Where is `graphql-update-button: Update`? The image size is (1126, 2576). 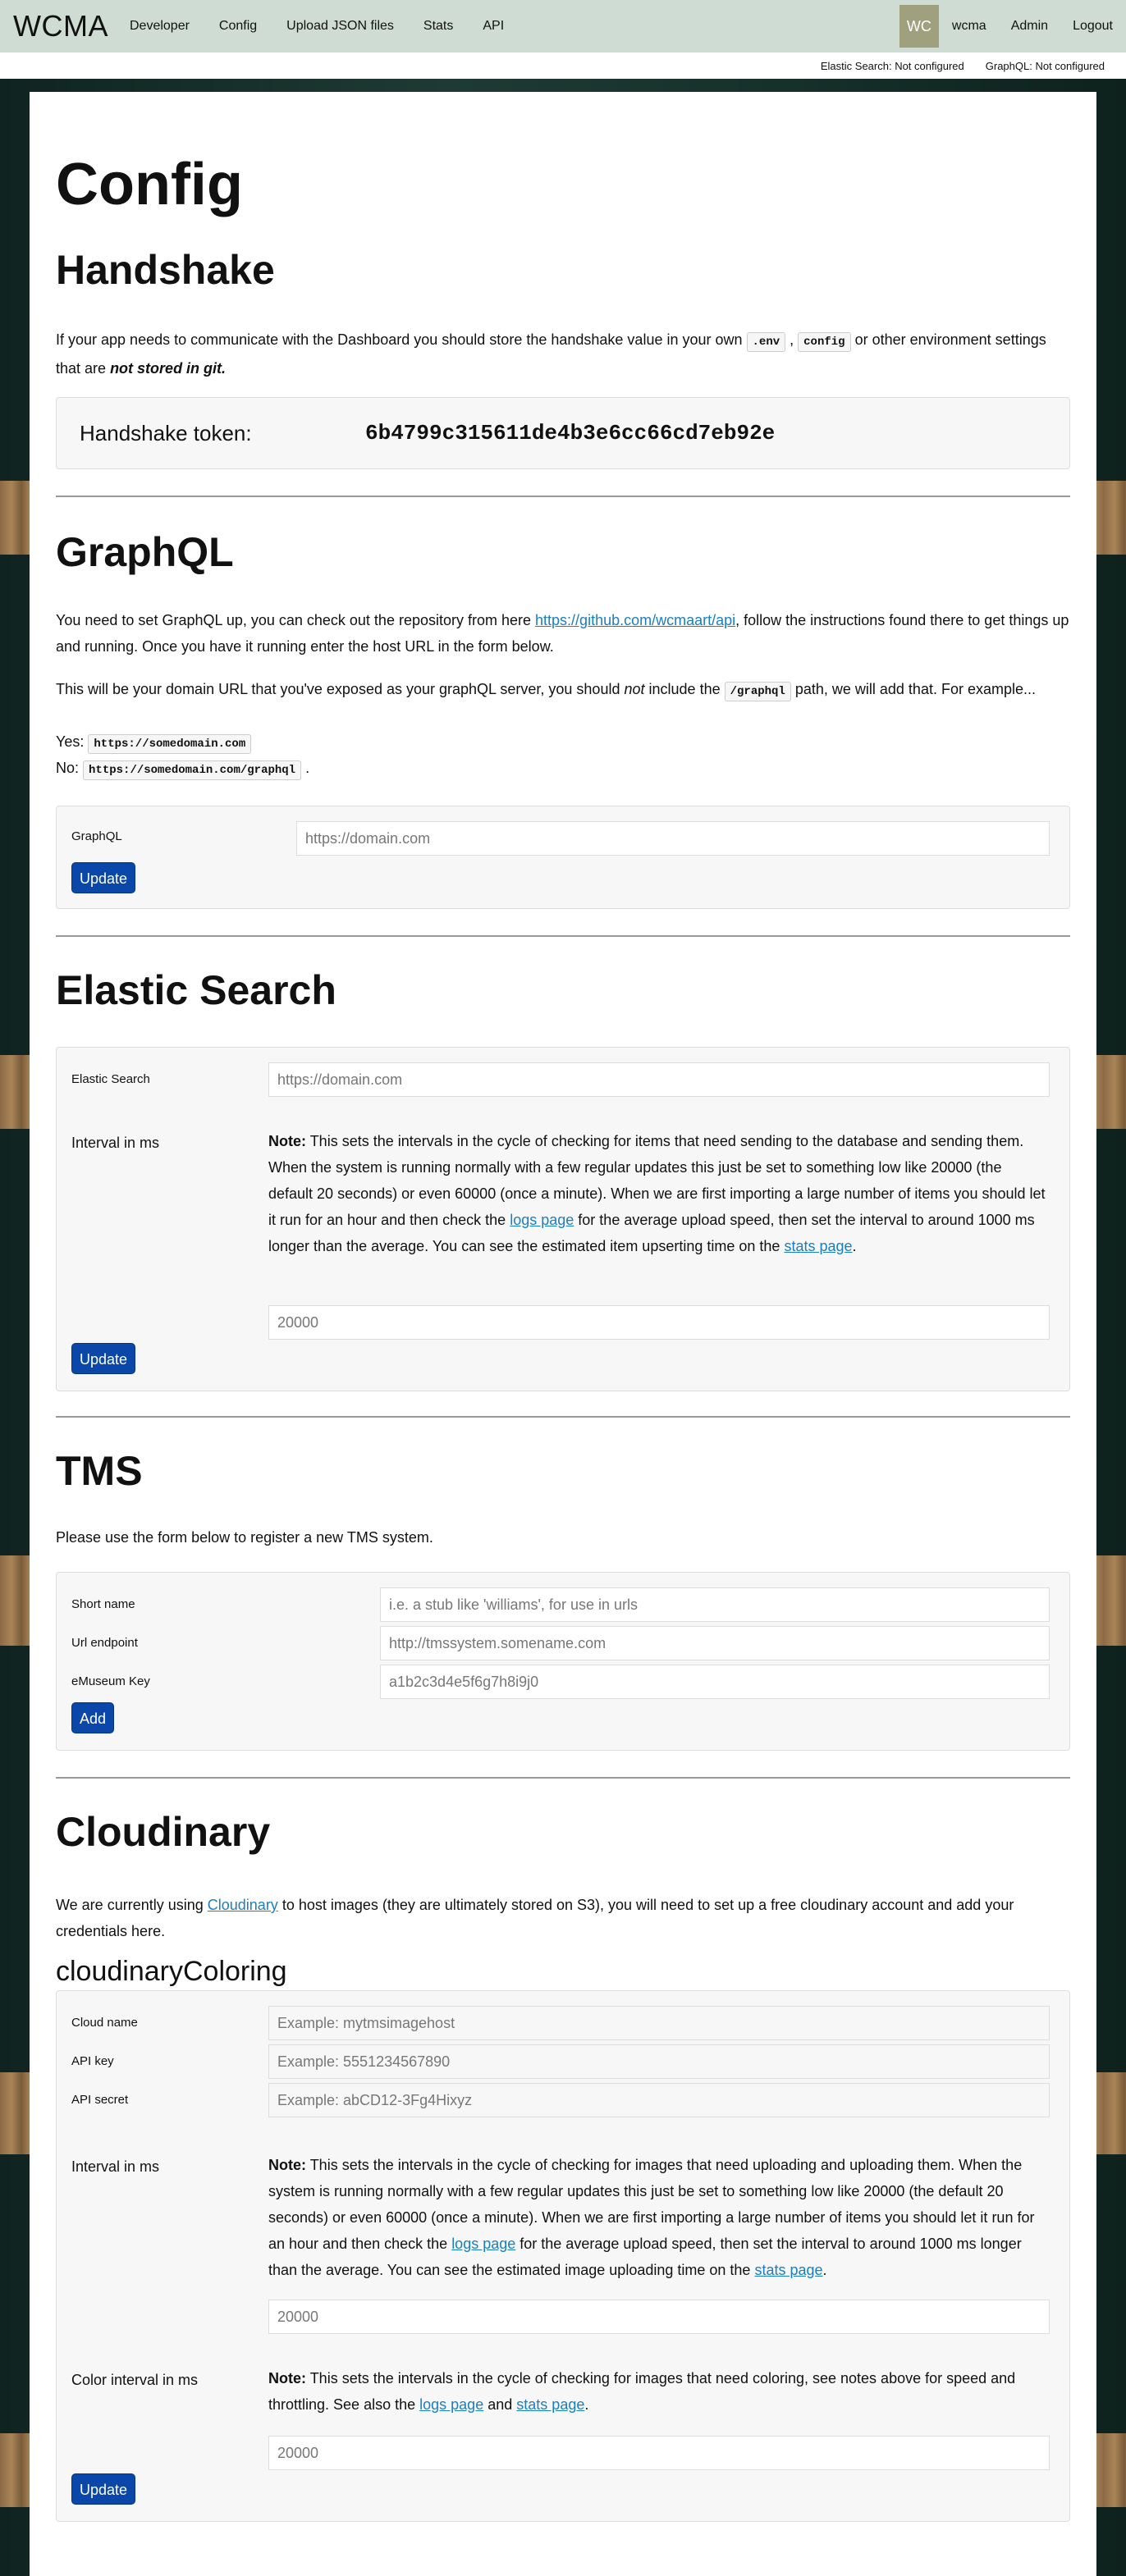
graphql-update-button: Update is located at coordinates (104, 877).